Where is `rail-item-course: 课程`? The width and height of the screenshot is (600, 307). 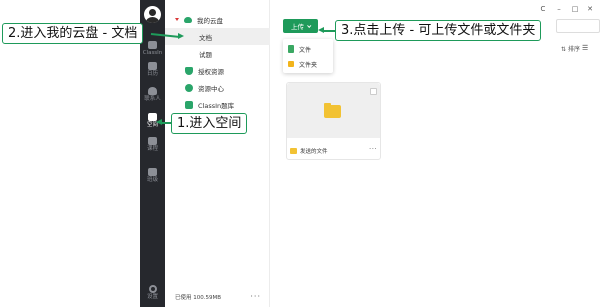
rail-item-course: 课程 is located at coordinates (152, 145).